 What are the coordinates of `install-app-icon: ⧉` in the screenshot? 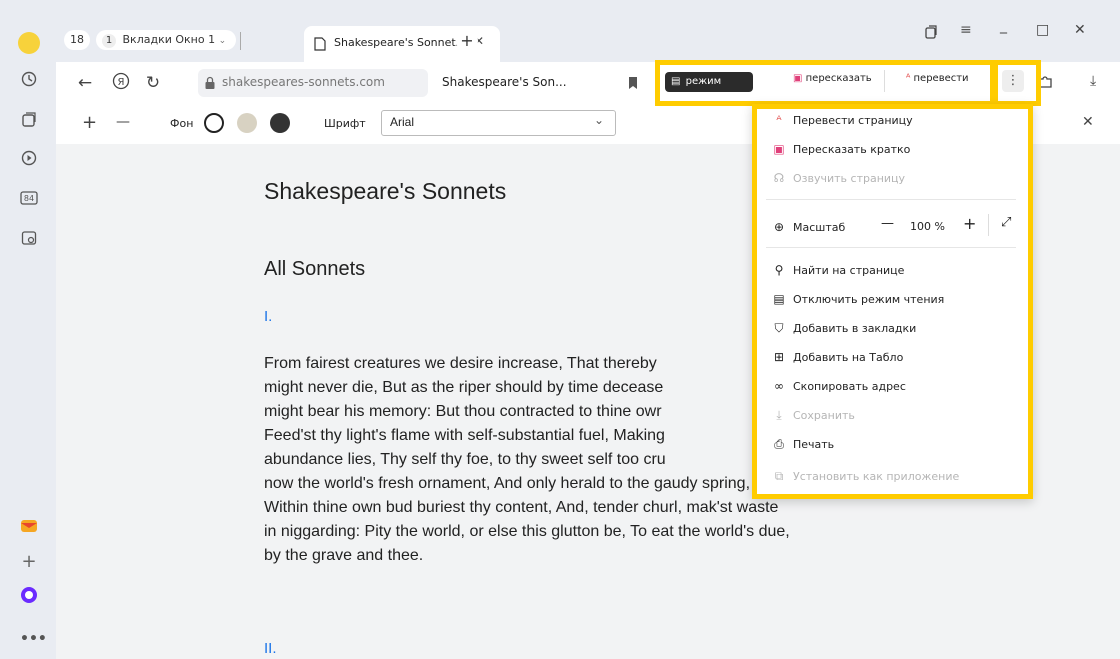 It's located at (779, 476).